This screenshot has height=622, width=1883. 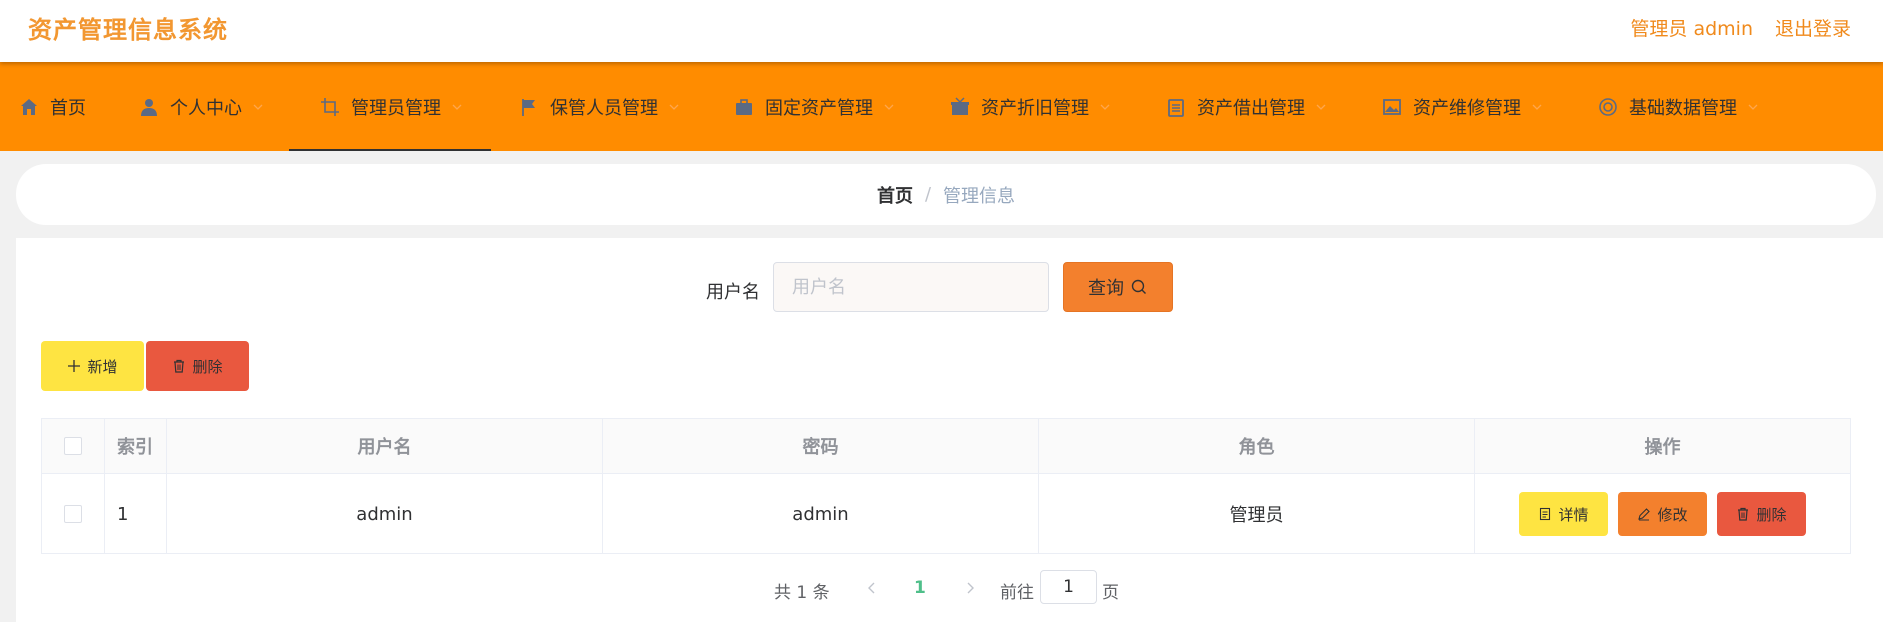 What do you see at coordinates (529, 107) in the screenshot?
I see `flag-icon` at bounding box center [529, 107].